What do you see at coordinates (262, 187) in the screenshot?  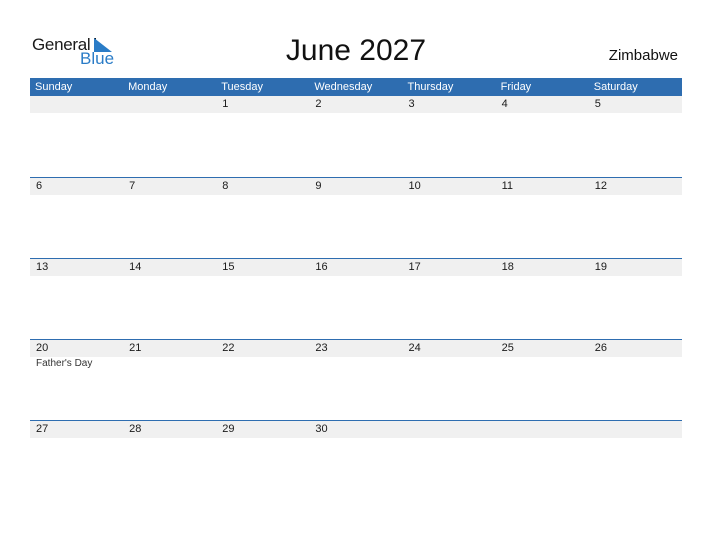 I see `day-cell: 8` at bounding box center [262, 187].